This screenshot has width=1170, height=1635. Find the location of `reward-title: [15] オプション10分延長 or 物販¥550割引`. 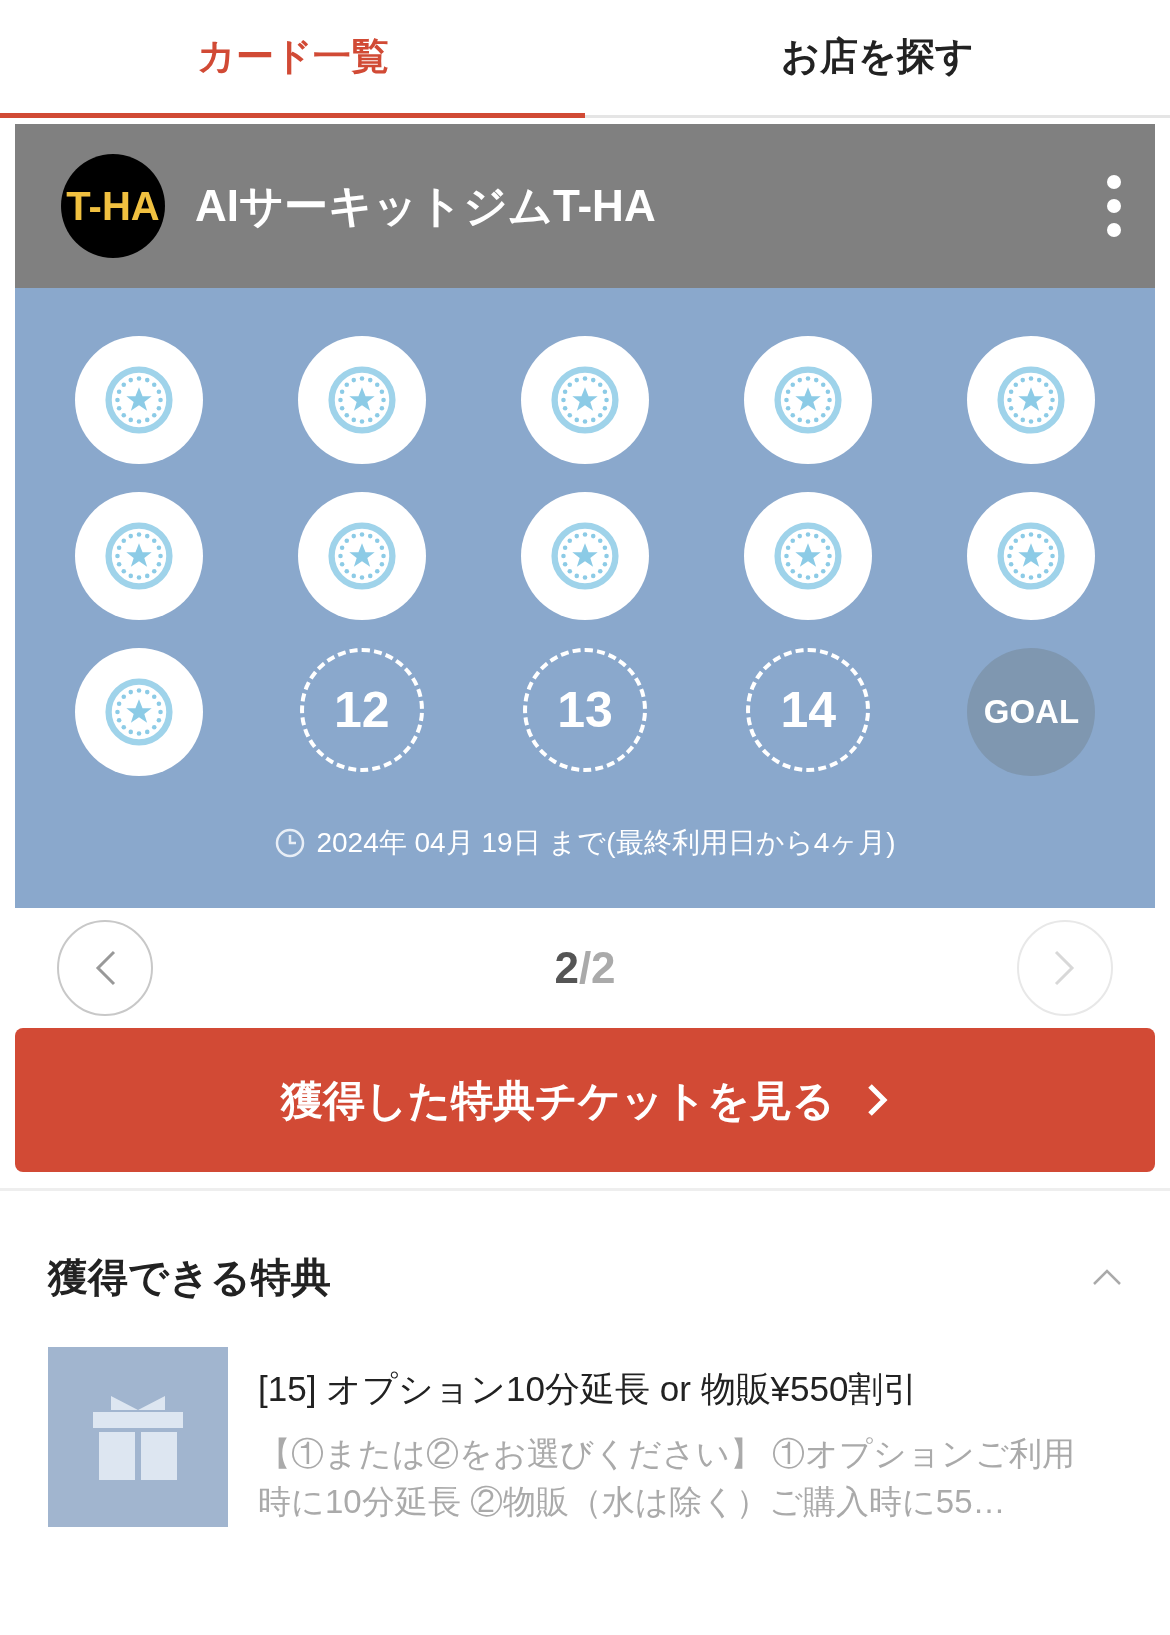

reward-title: [15] オプション10分延長 or 物販¥550割引 is located at coordinates (589, 1389).